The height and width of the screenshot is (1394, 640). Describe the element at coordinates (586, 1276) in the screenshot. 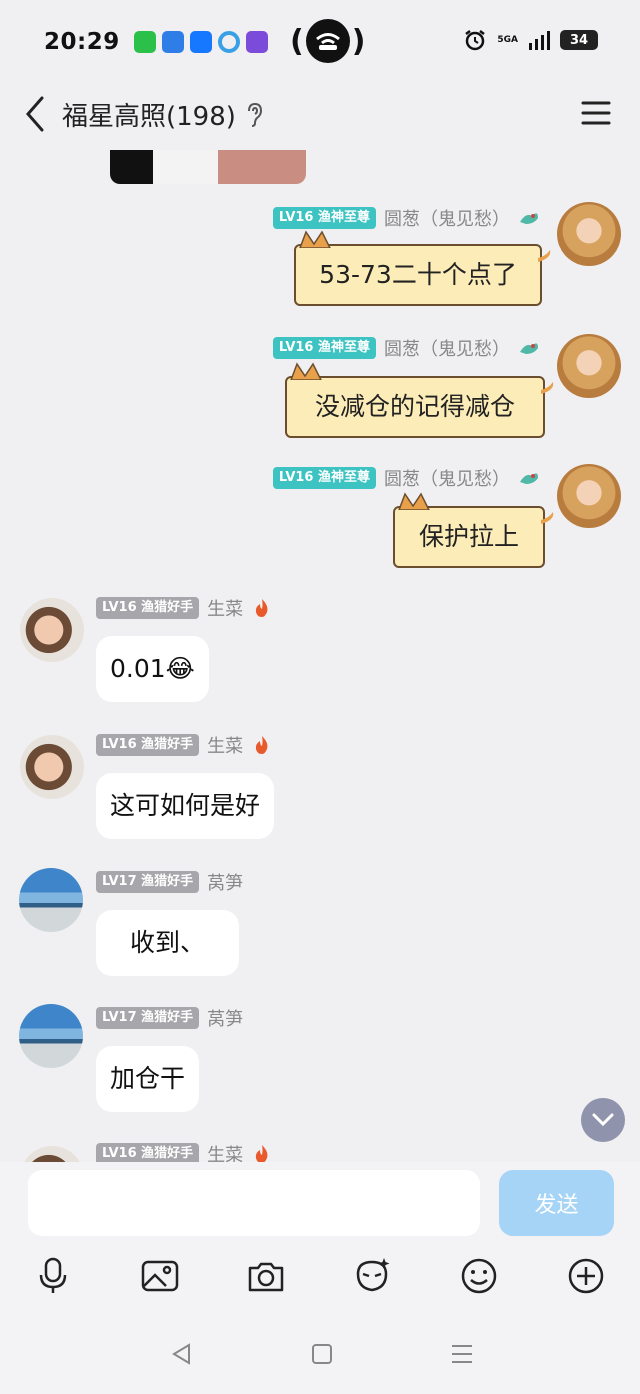

I see `plus-icon` at that location.